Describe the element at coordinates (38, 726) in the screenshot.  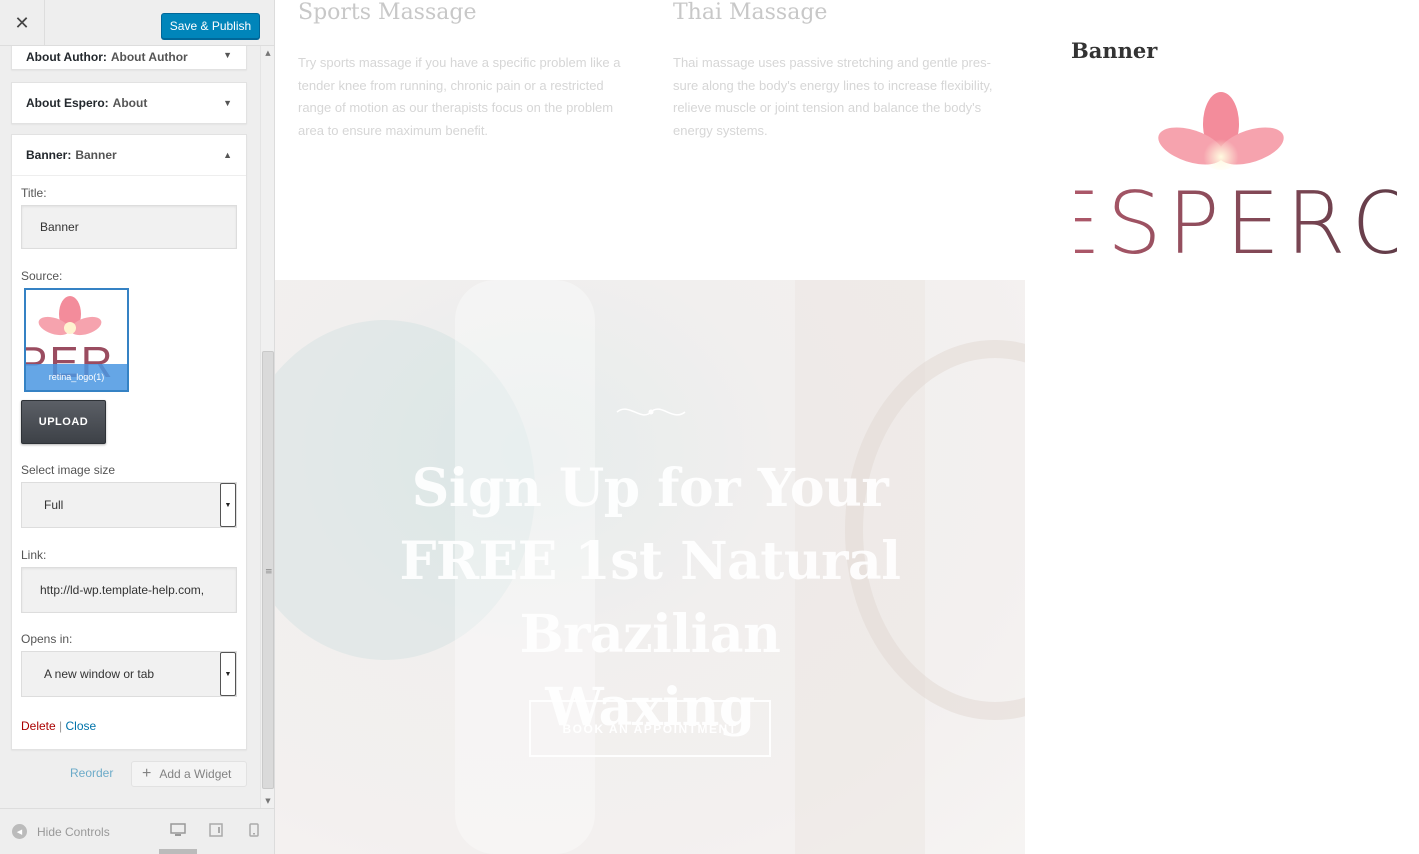
I see `delete-link: Delete` at that location.